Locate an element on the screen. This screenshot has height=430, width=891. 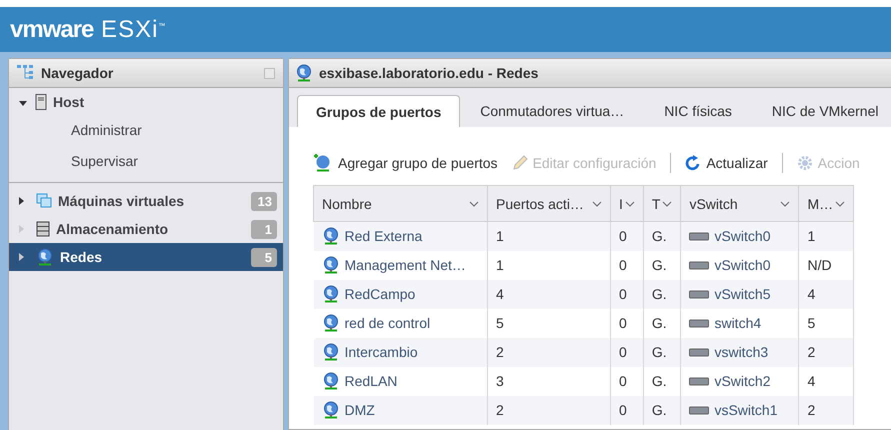
column-header: I is located at coordinates (627, 204).